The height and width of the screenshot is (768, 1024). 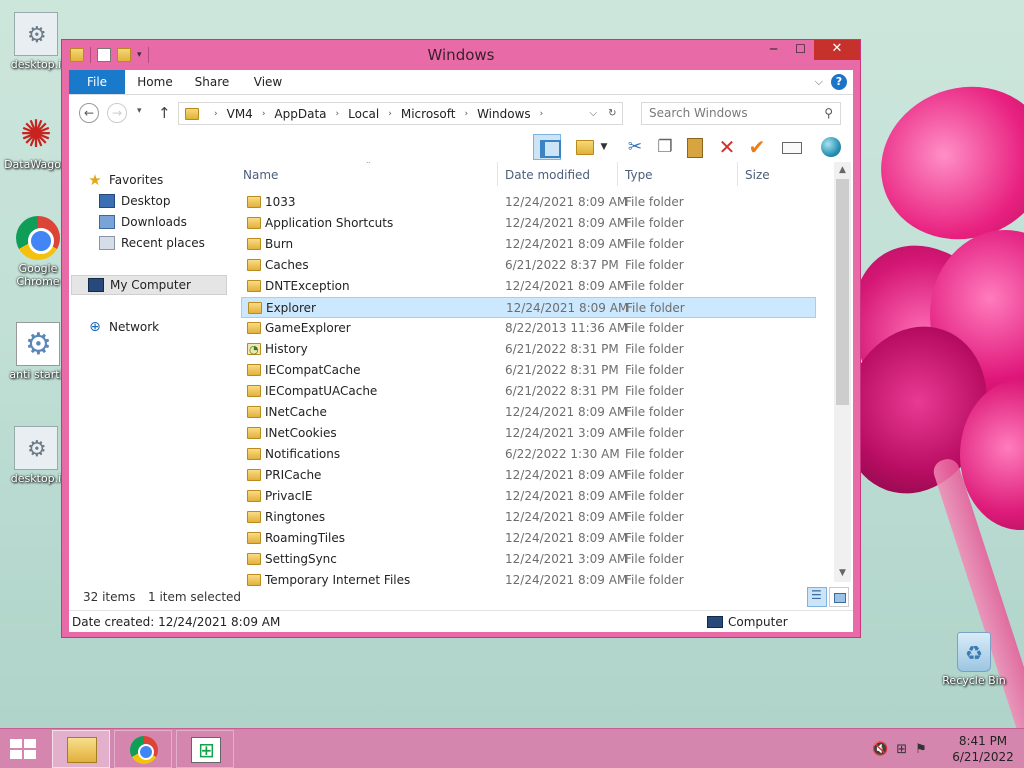 I want to click on table-row: Caches 6/21/2022 8:37 PM File folder, so click(x=528, y=265).